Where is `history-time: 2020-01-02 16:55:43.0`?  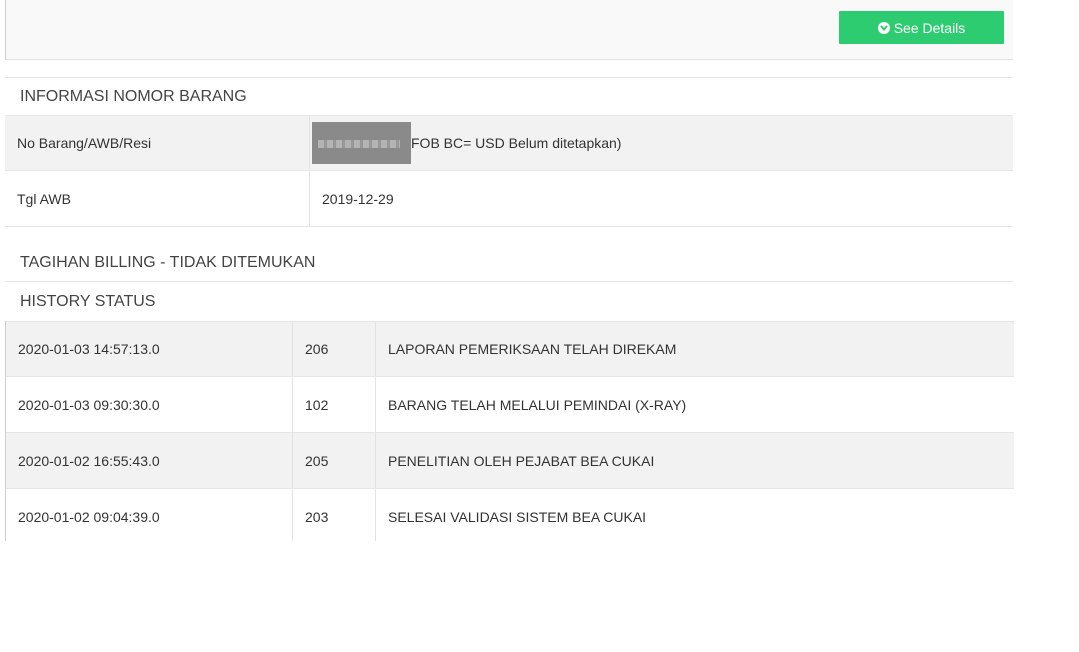
history-time: 2020-01-02 16:55:43.0 is located at coordinates (89, 460).